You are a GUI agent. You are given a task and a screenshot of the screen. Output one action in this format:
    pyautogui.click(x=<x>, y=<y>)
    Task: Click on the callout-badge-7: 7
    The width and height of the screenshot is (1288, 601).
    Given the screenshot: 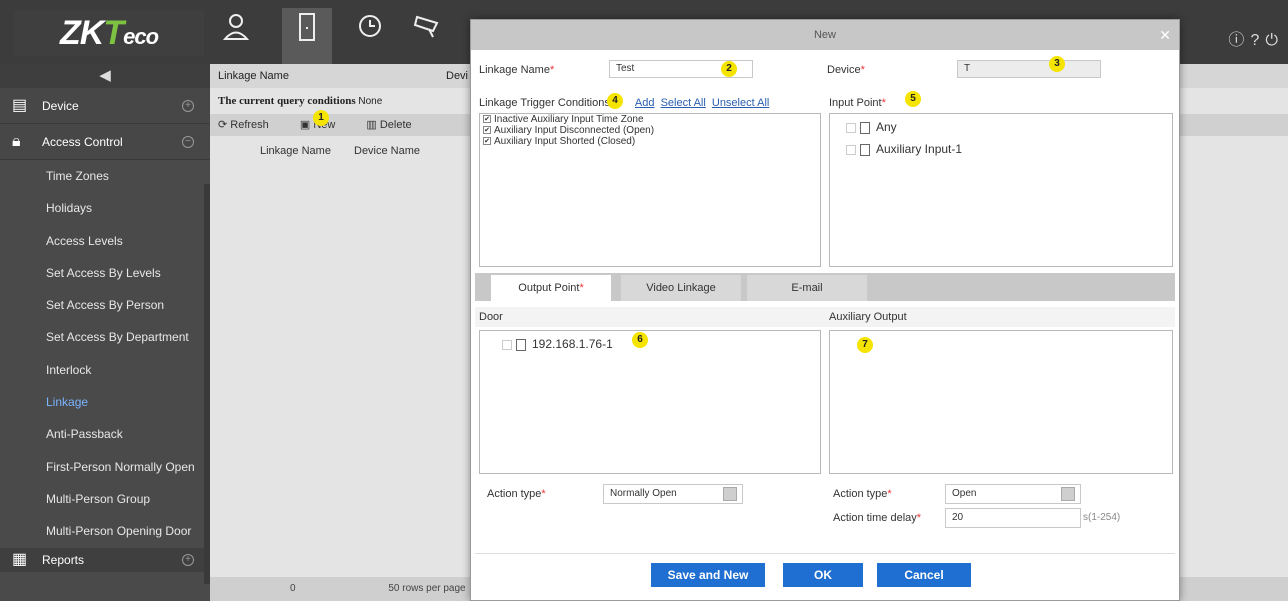 What is the action you would take?
    pyautogui.click(x=865, y=345)
    